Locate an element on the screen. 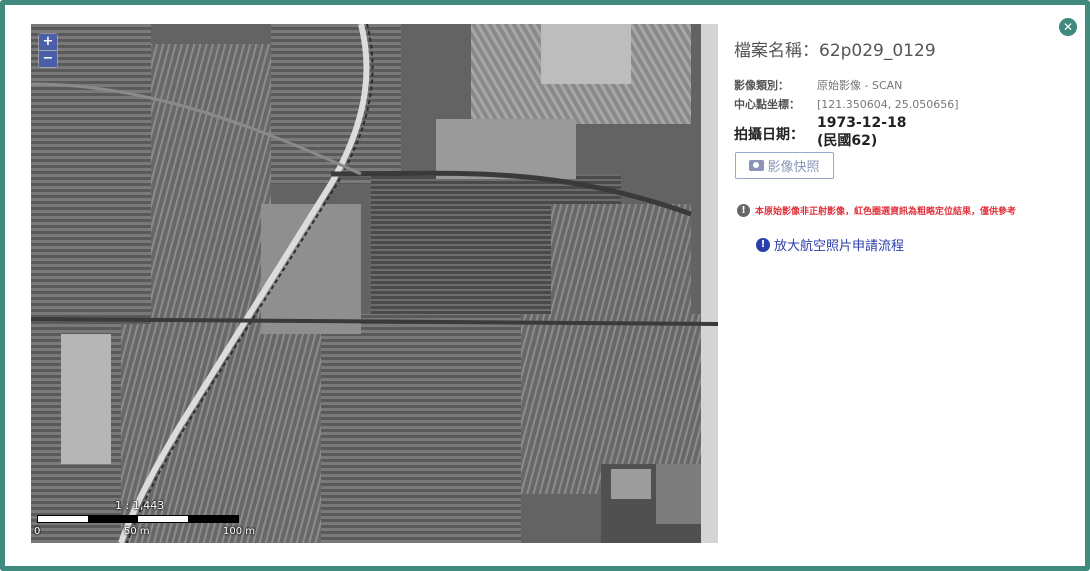  warning-text: 本原始影像非正射影像，紅色圈選資訊為粗略定位結果，僅供參考 is located at coordinates (886, 212).